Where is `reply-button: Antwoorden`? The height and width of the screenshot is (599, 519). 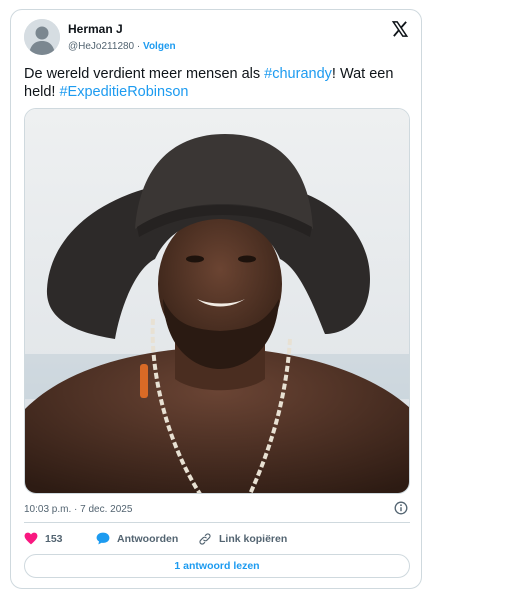
reply-button: Antwoorden is located at coordinates (137, 538).